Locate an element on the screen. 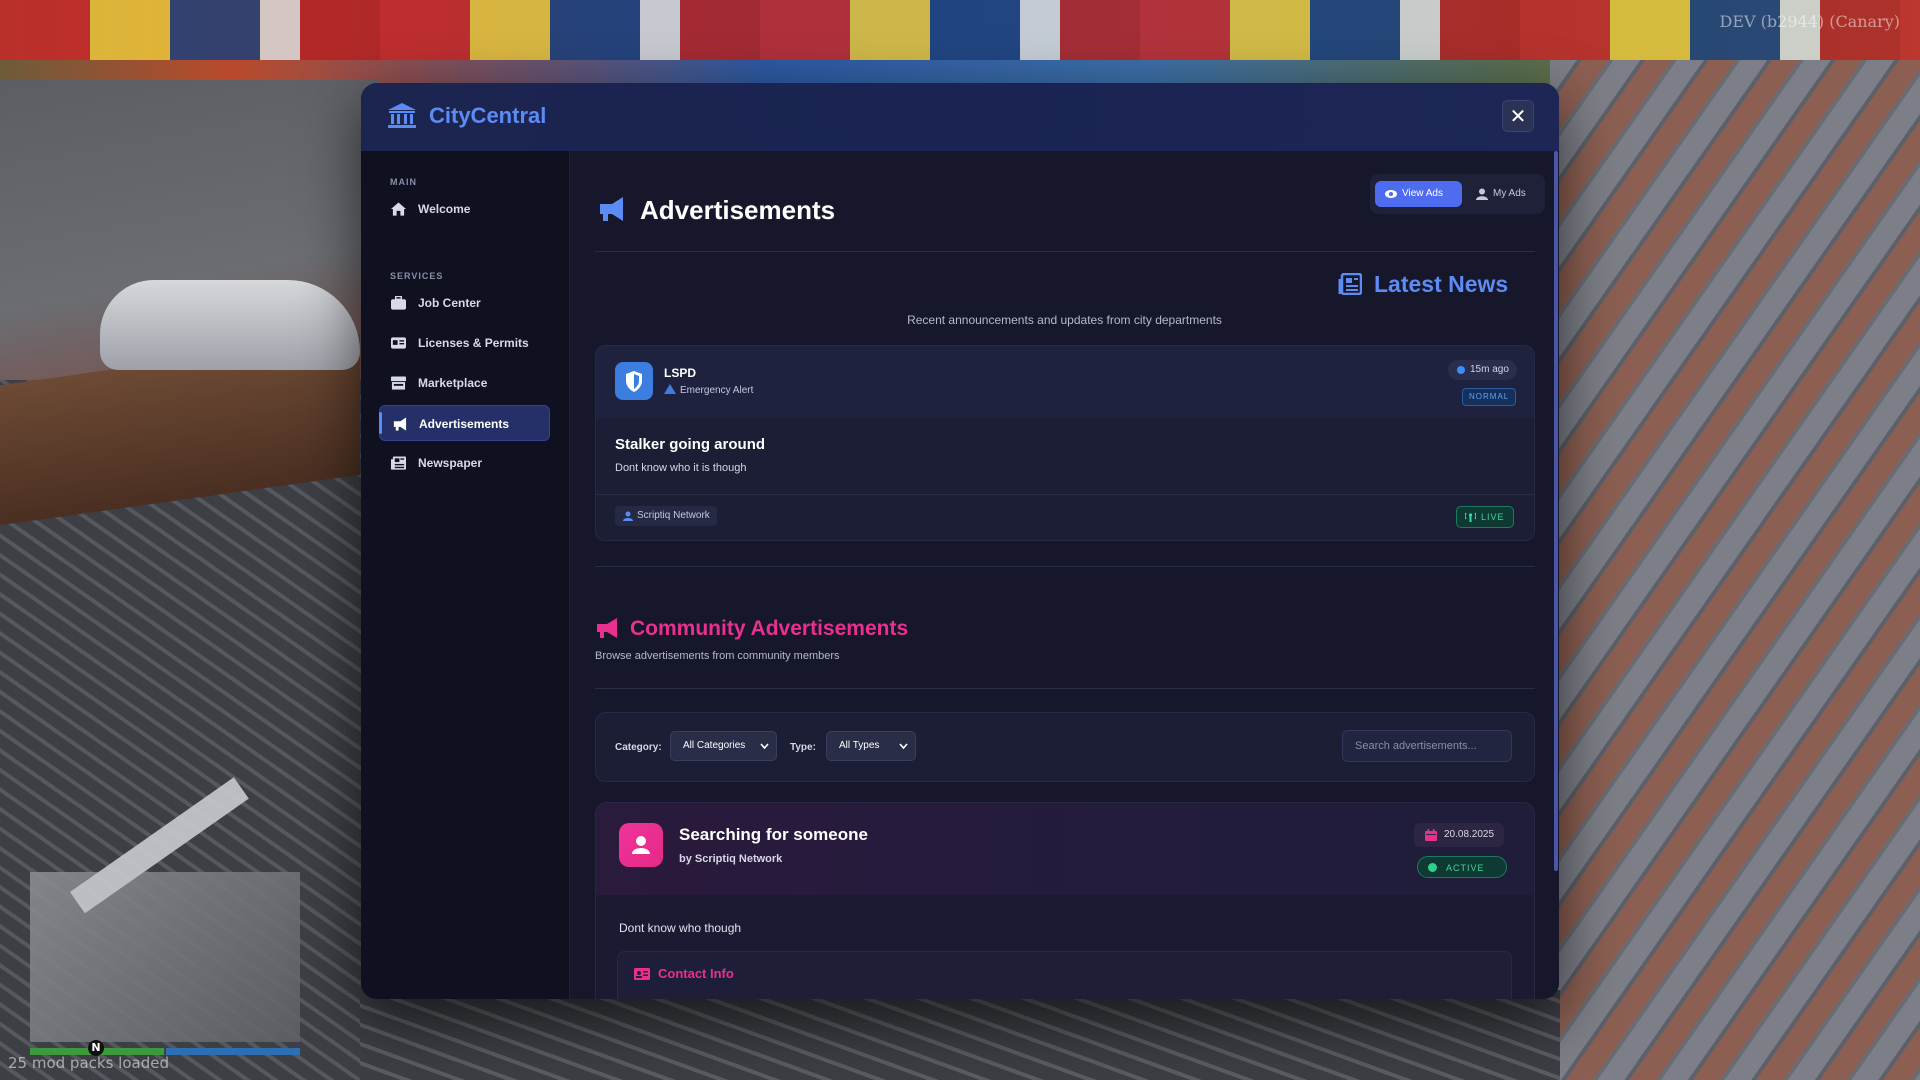 The image size is (1920, 1080). sidebar-item-label: Welcome is located at coordinates (444, 209).